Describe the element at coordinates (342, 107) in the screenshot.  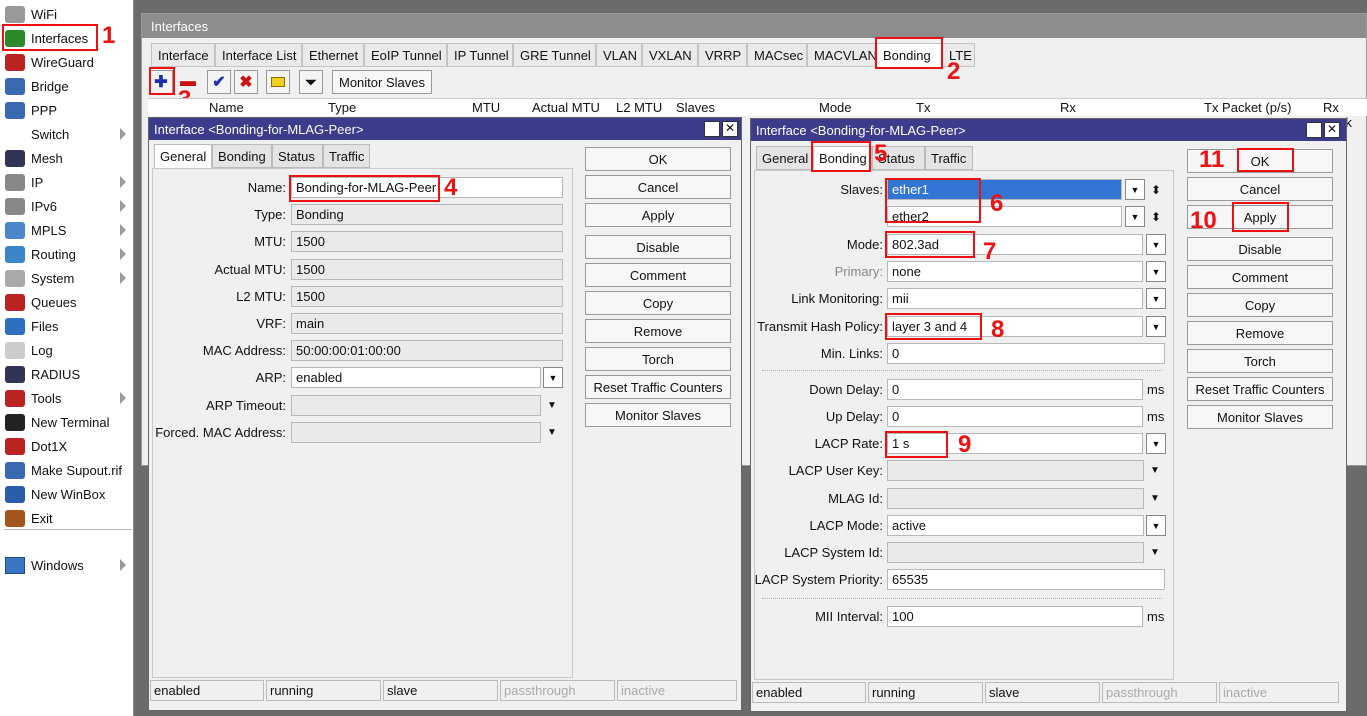
I see `column-header-type: Type` at that location.